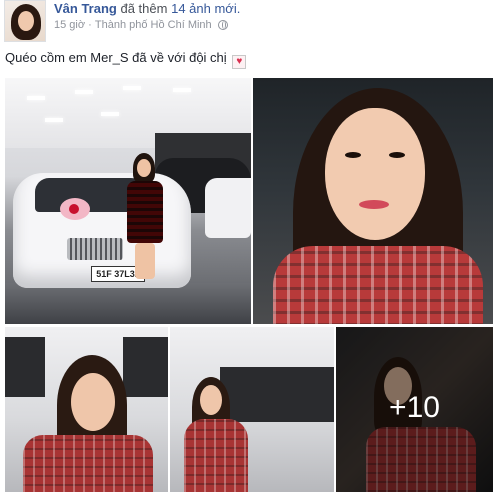 The image size is (500, 504). I want to click on photo-small-3-more: +10, so click(414, 409).